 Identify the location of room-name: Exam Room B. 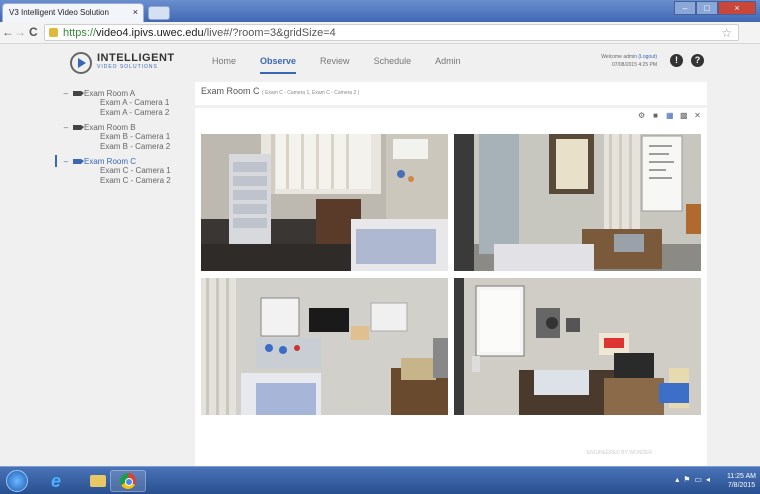
(110, 127).